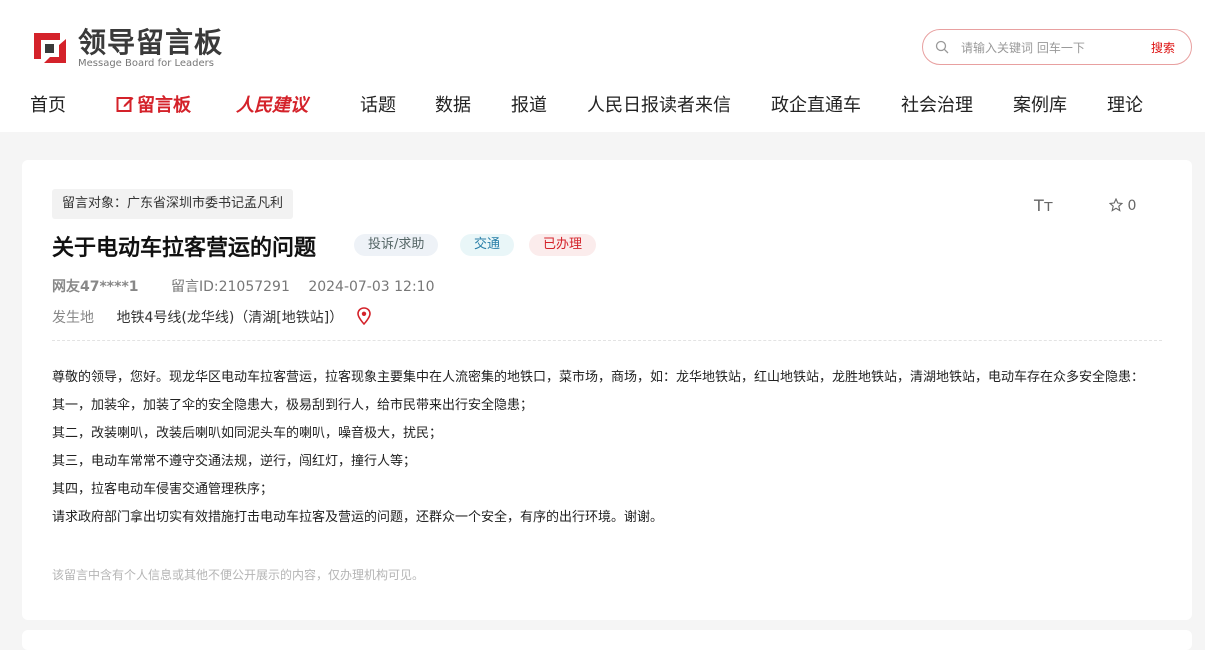  Describe the element at coordinates (272, 106) in the screenshot. I see `nav-people-suggestion: 人民建议` at that location.